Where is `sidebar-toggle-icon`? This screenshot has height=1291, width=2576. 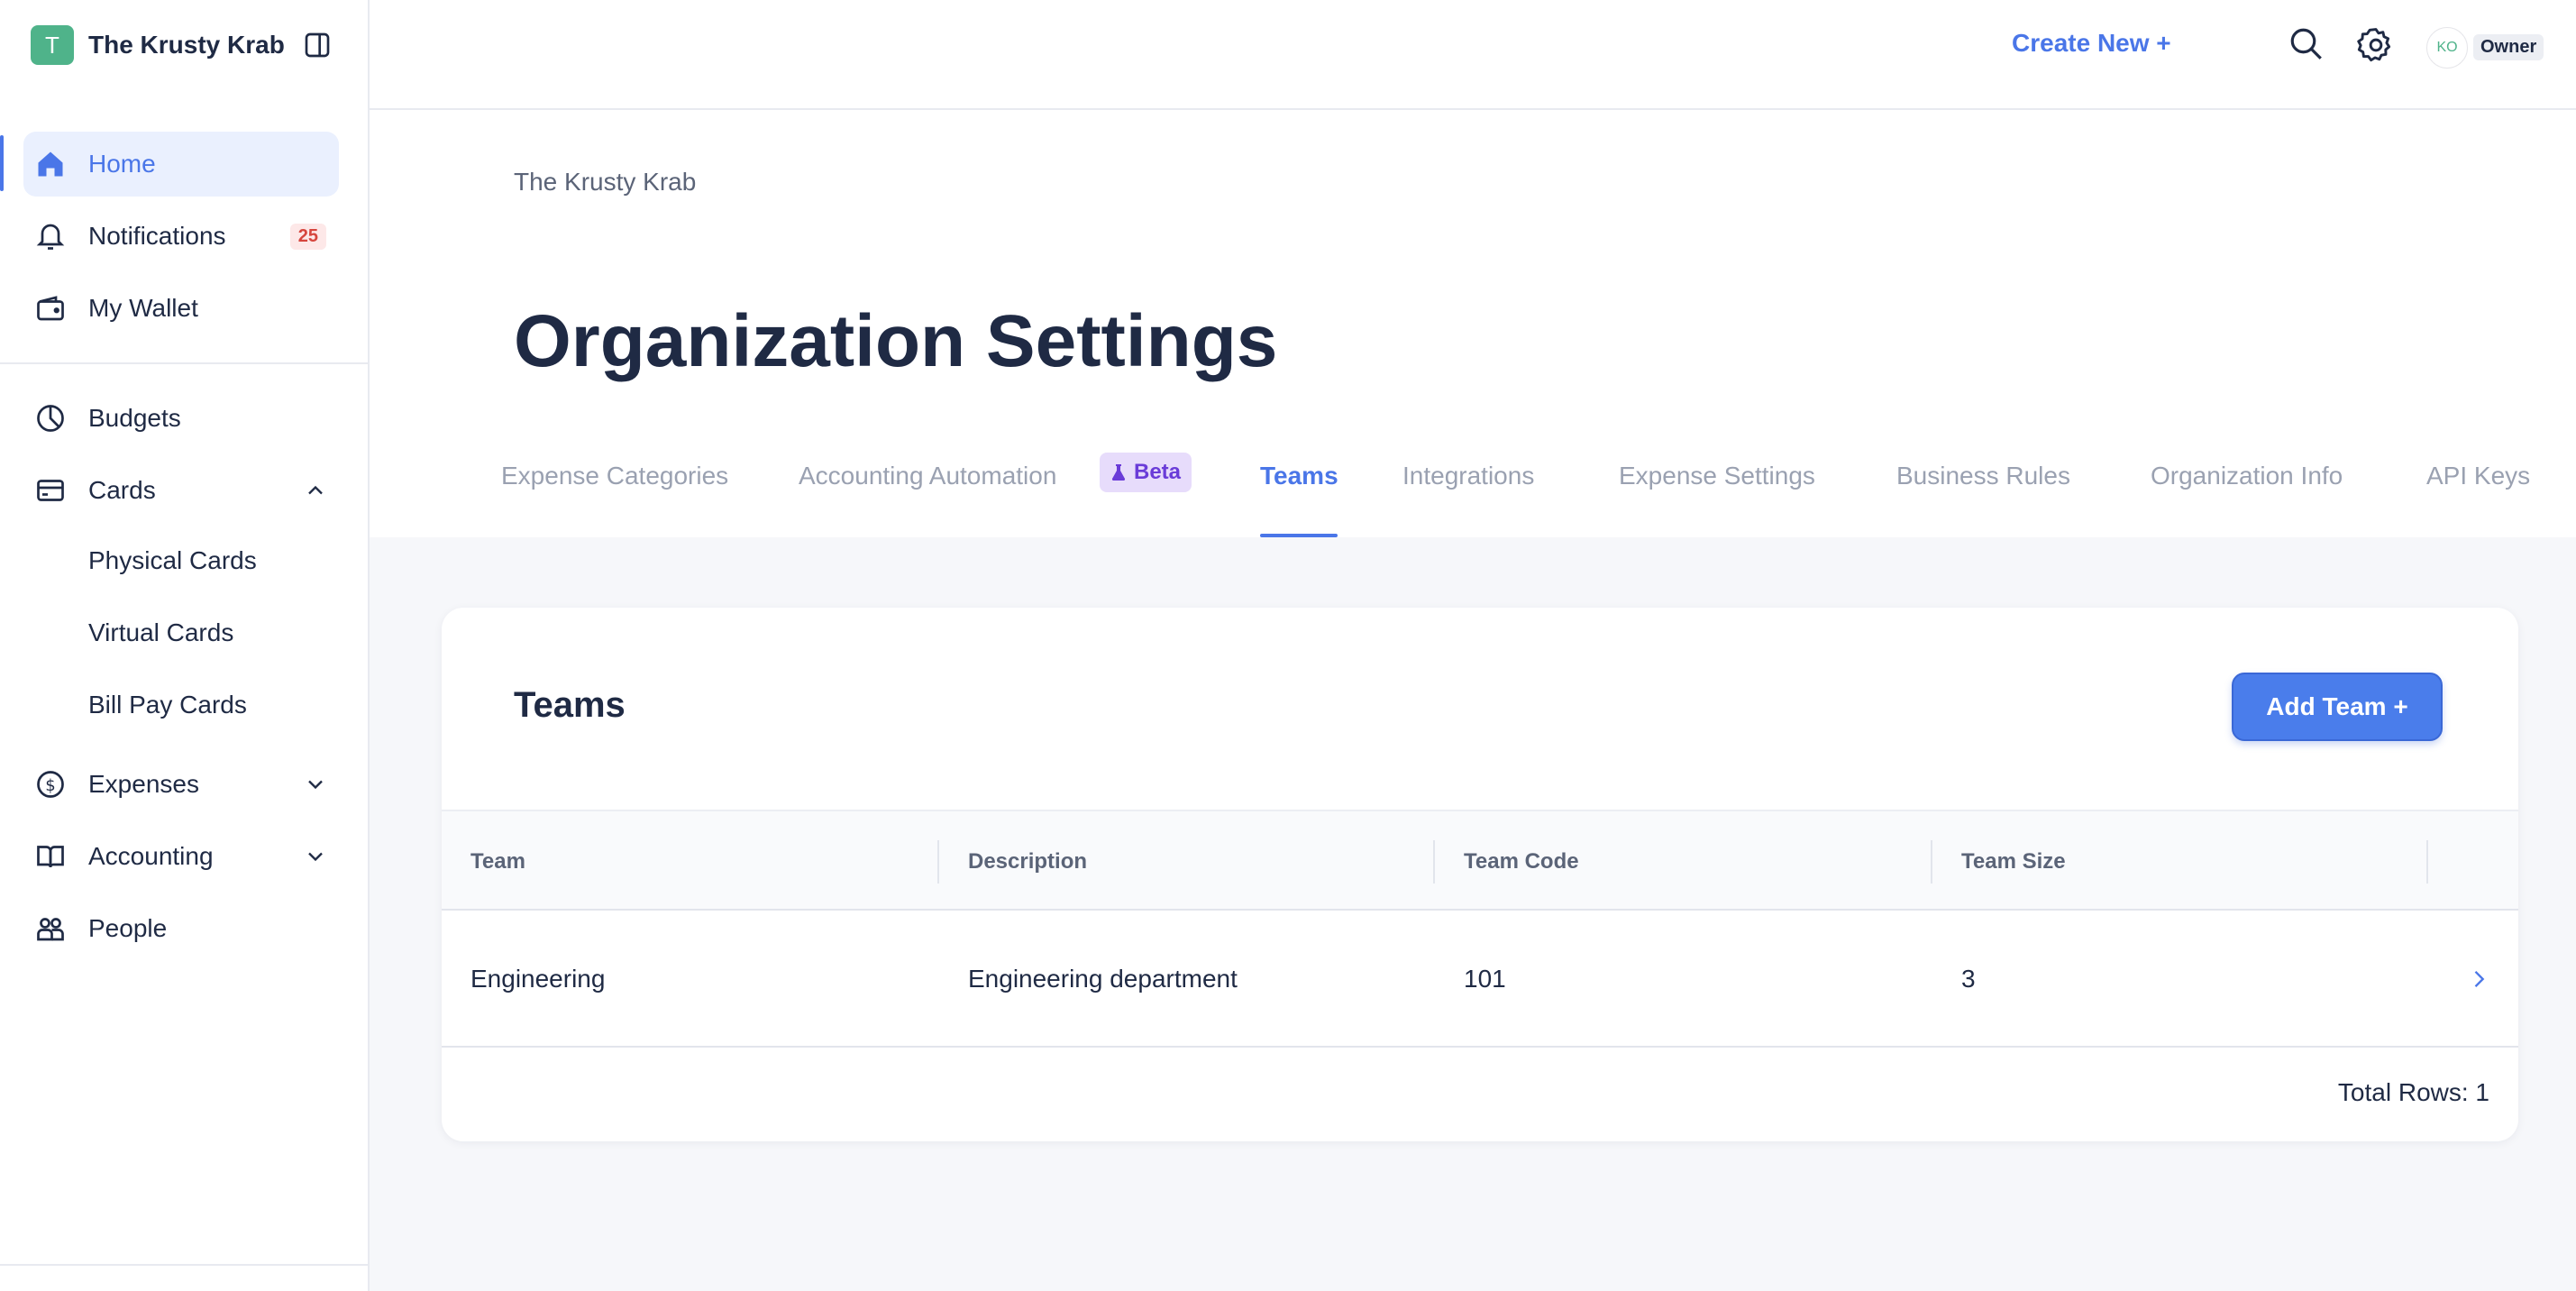
sidebar-toggle-icon is located at coordinates (317, 45).